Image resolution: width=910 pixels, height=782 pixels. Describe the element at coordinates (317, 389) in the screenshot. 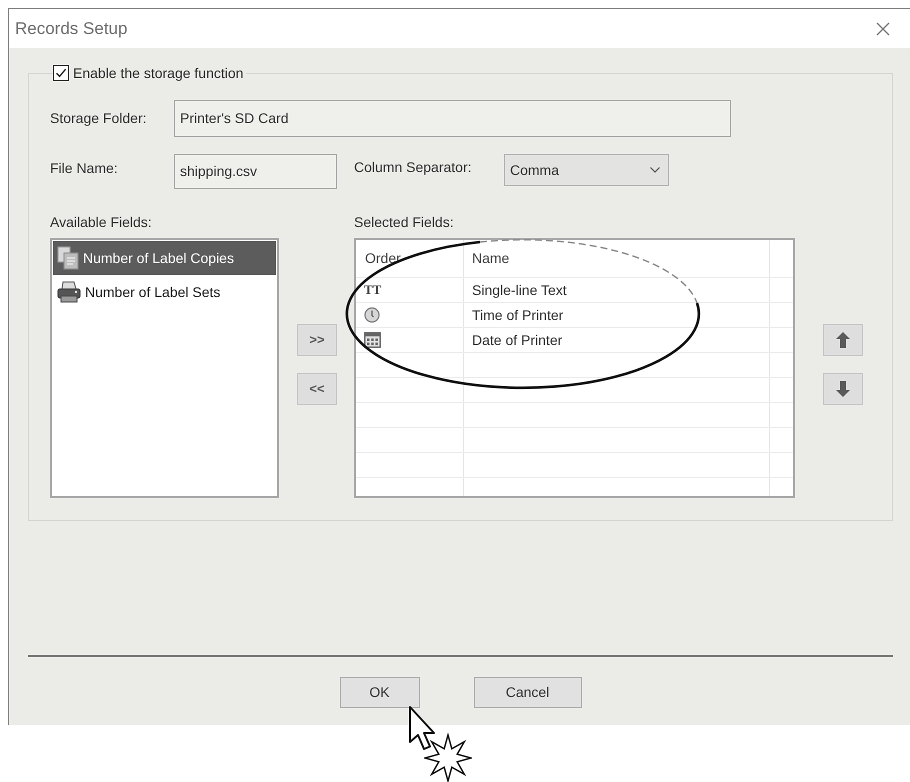

I see `remove-field-button: <<` at that location.